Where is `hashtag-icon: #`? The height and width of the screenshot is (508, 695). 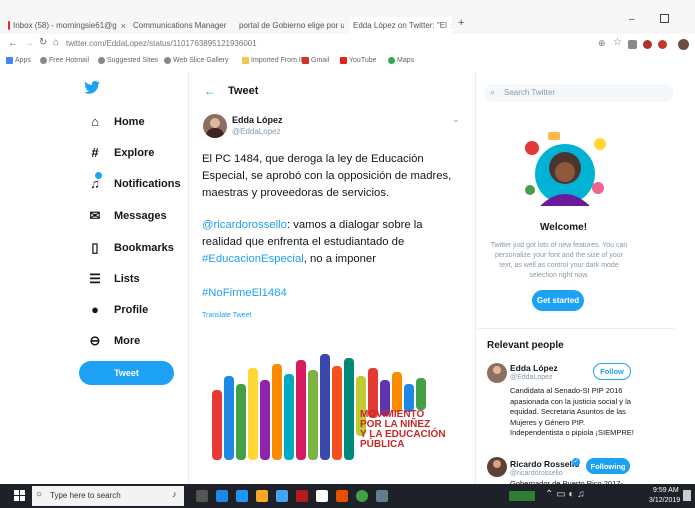
hashtag-icon: # is located at coordinates (95, 152).